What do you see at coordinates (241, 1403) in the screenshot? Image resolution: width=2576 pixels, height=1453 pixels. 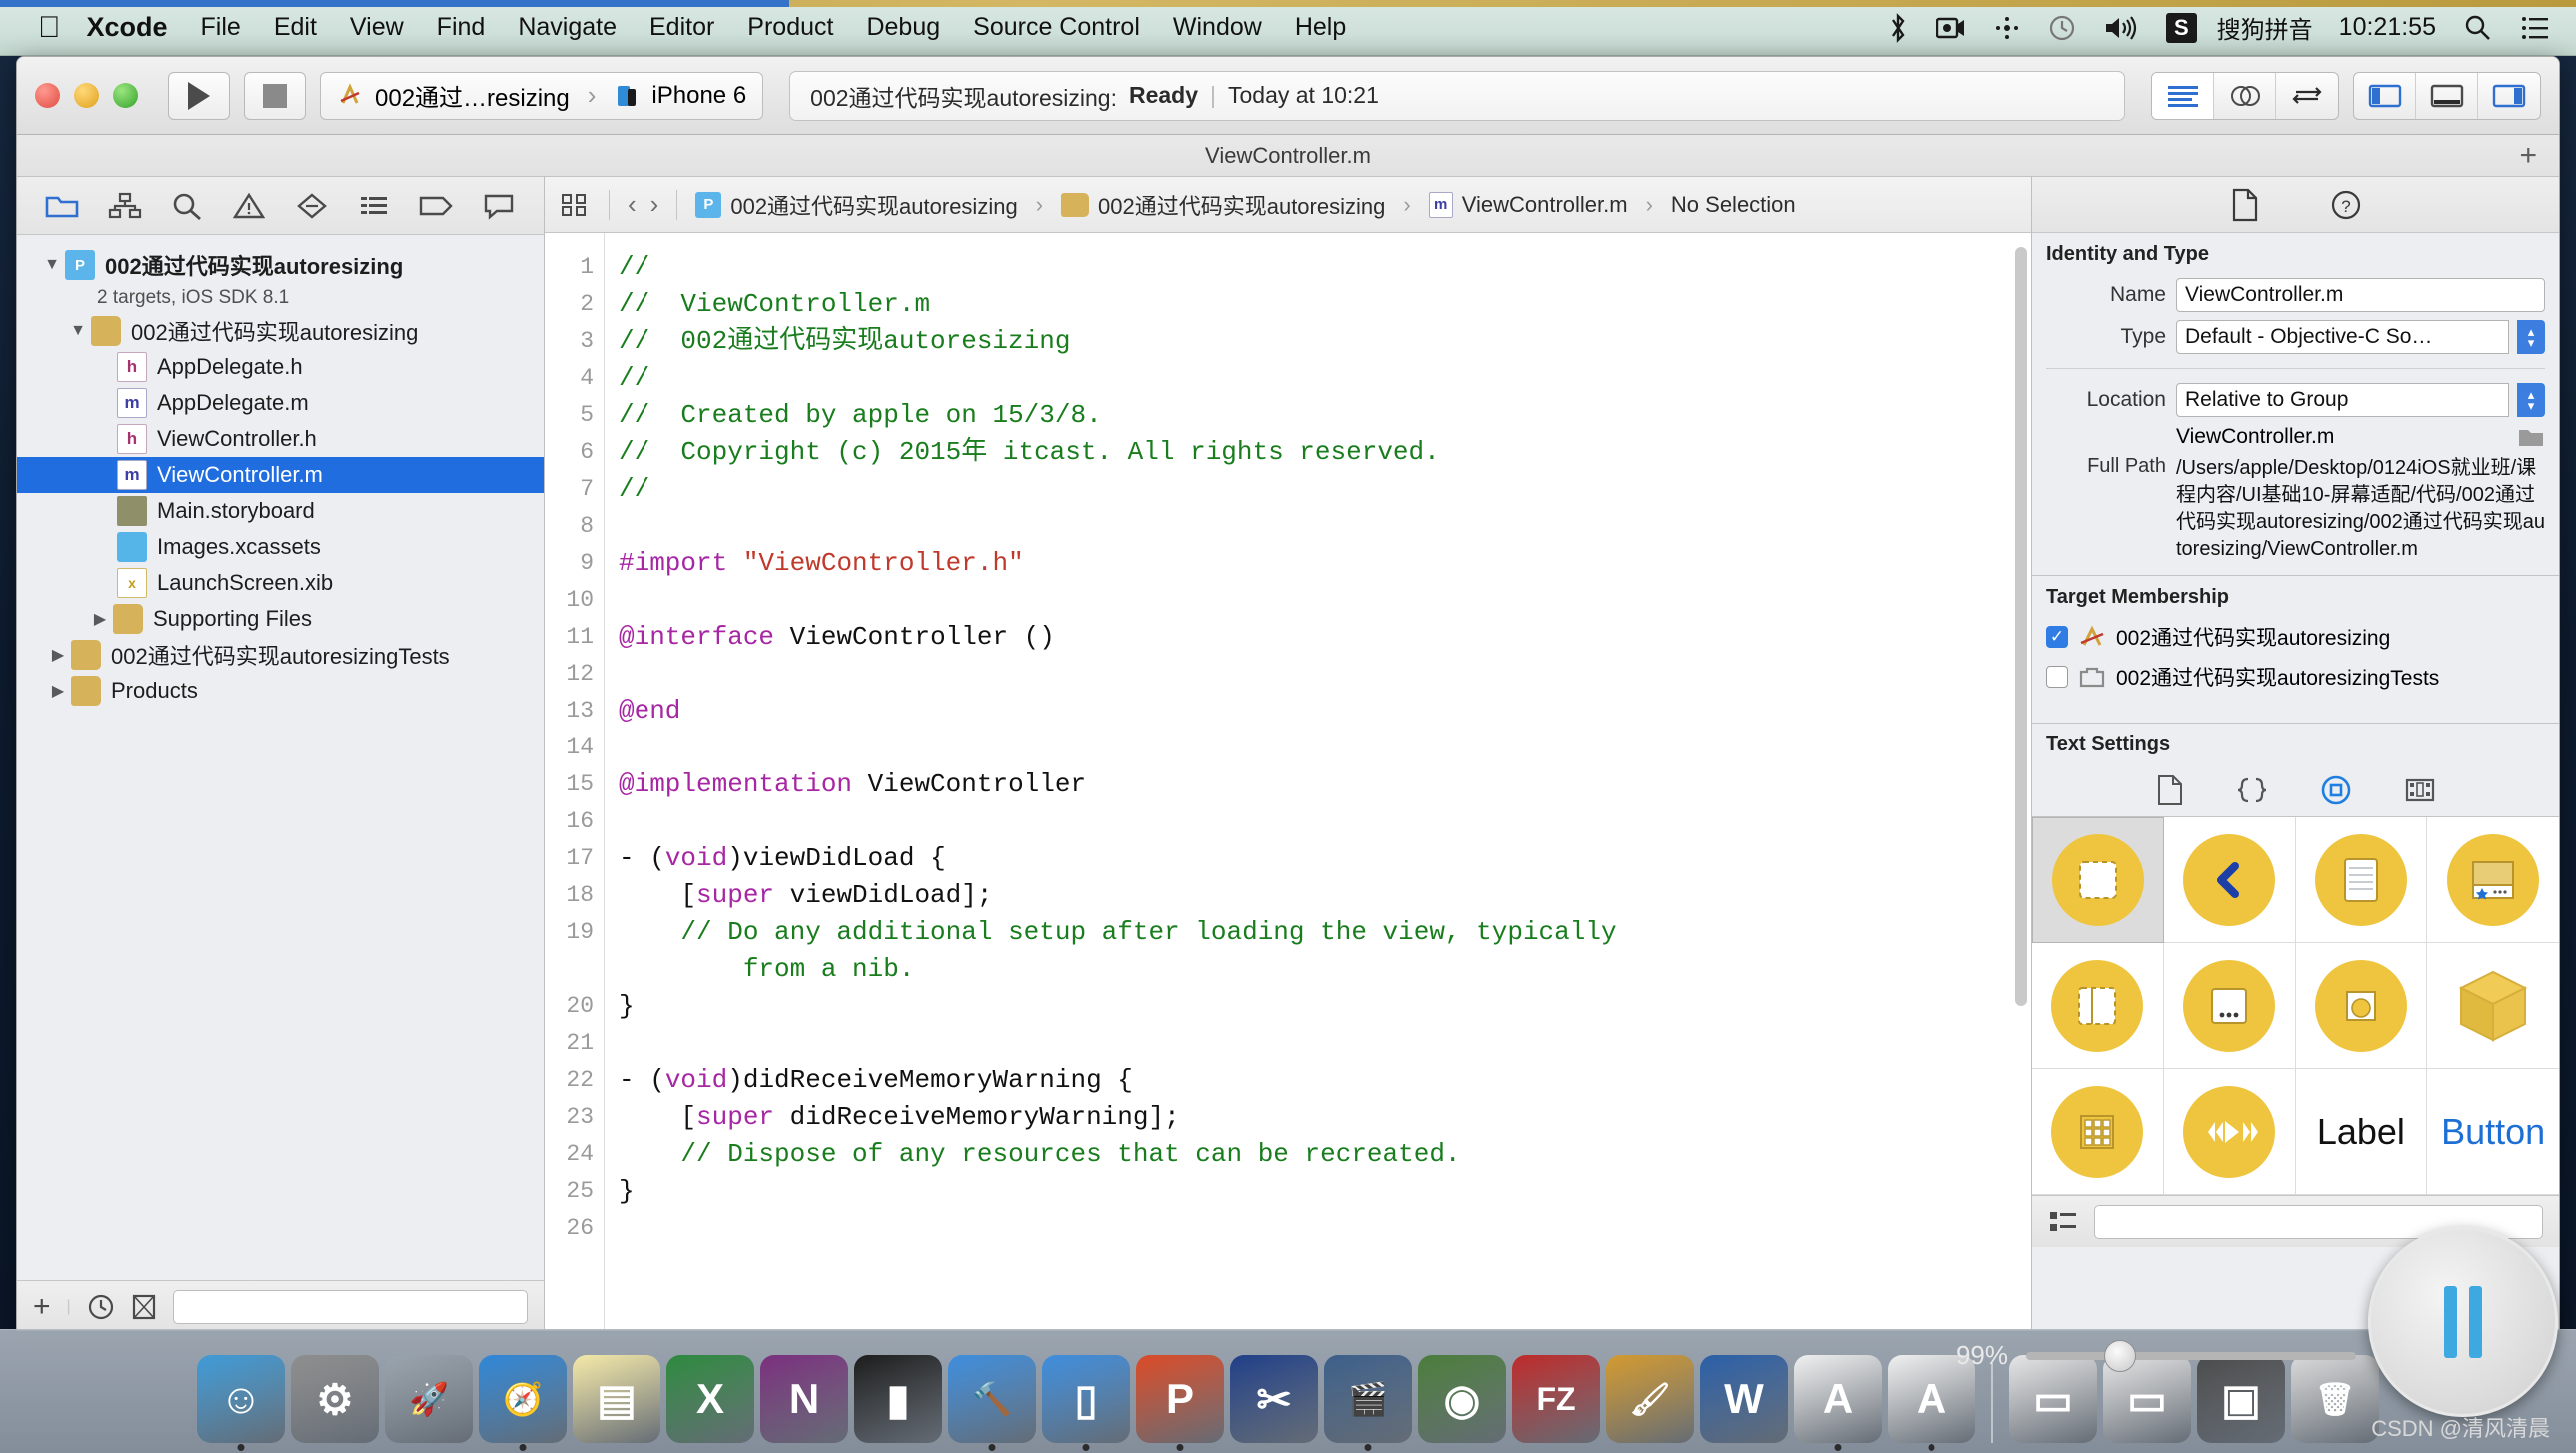 I see `dock-item-finder: ☺` at bounding box center [241, 1403].